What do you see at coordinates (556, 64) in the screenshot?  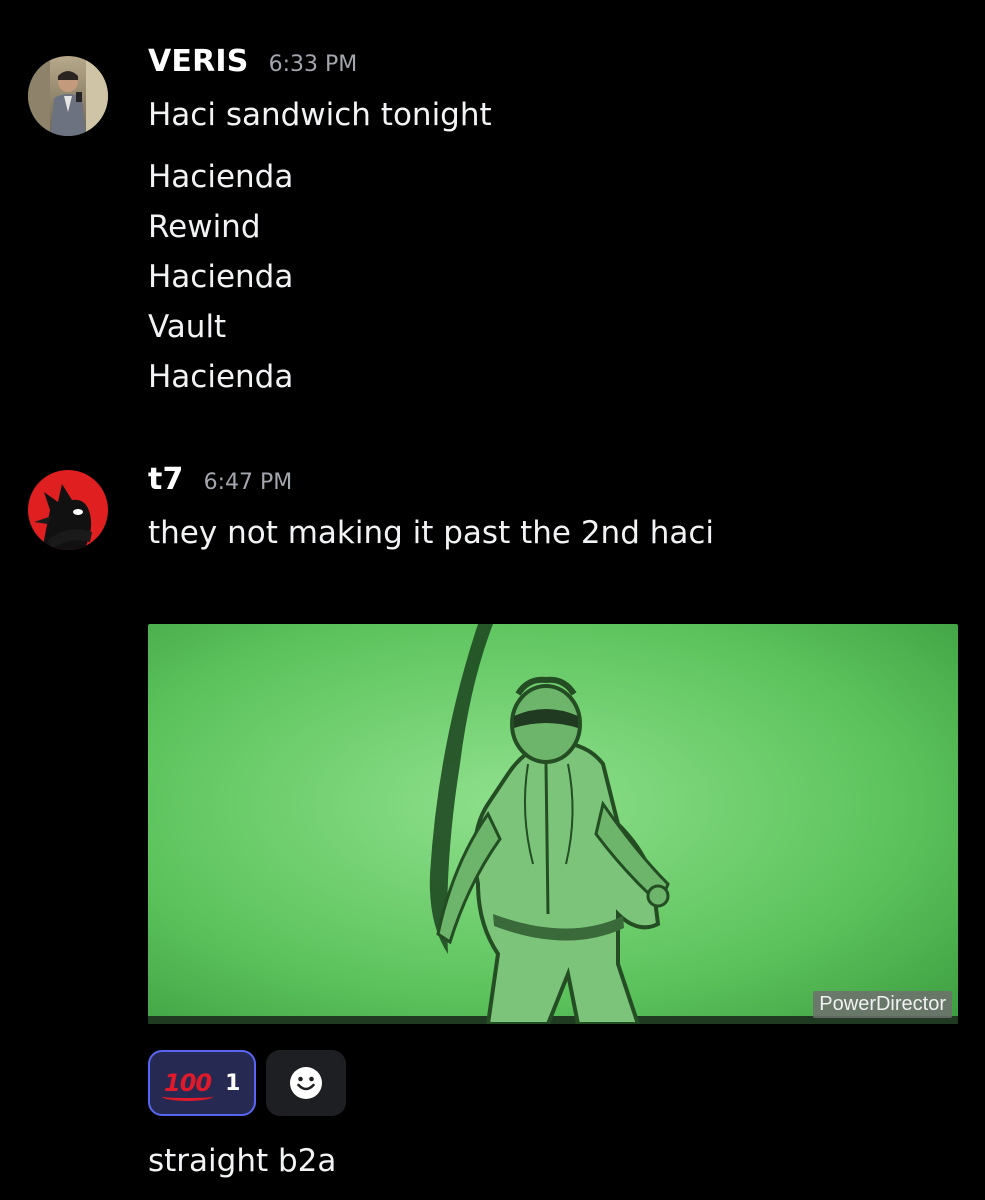 I see `message-header: VERIS 6:33 PM` at bounding box center [556, 64].